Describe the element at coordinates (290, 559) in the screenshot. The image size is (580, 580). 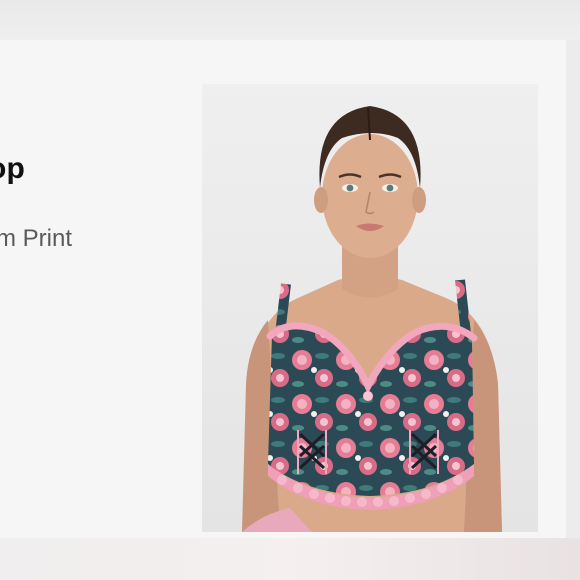
I see `bottom-background-strip` at that location.